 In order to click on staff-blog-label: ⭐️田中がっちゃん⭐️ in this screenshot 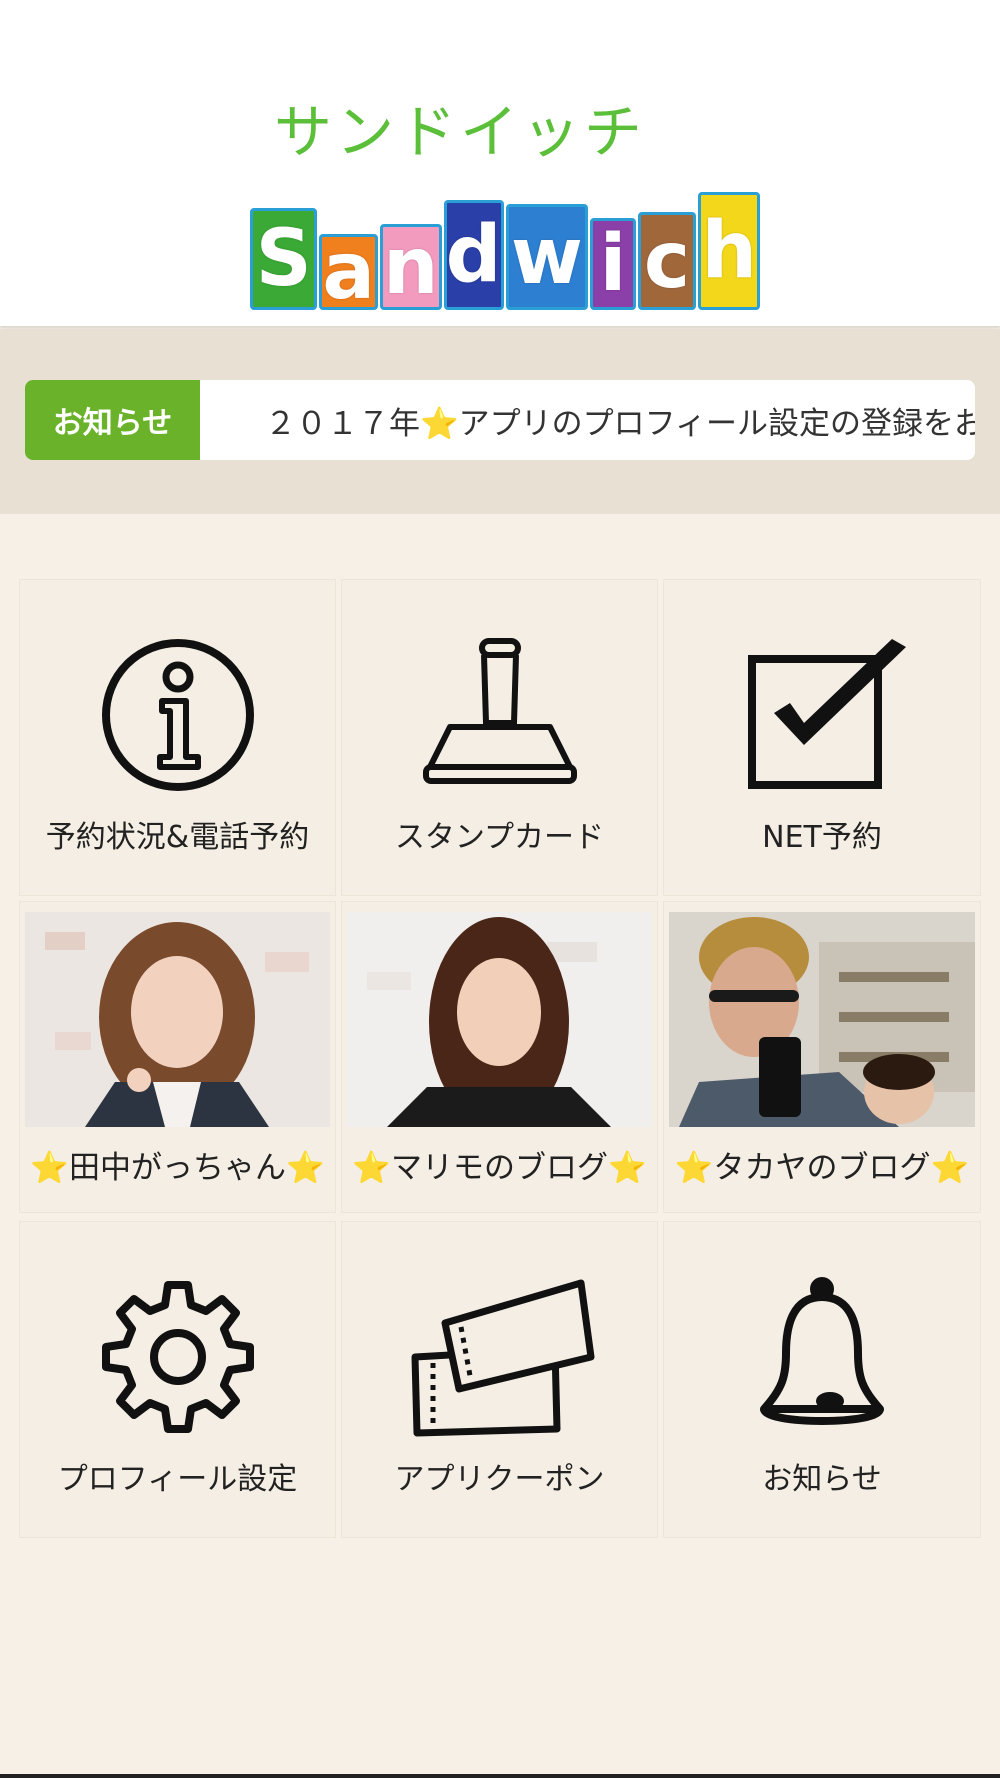, I will do `click(177, 1168)`.